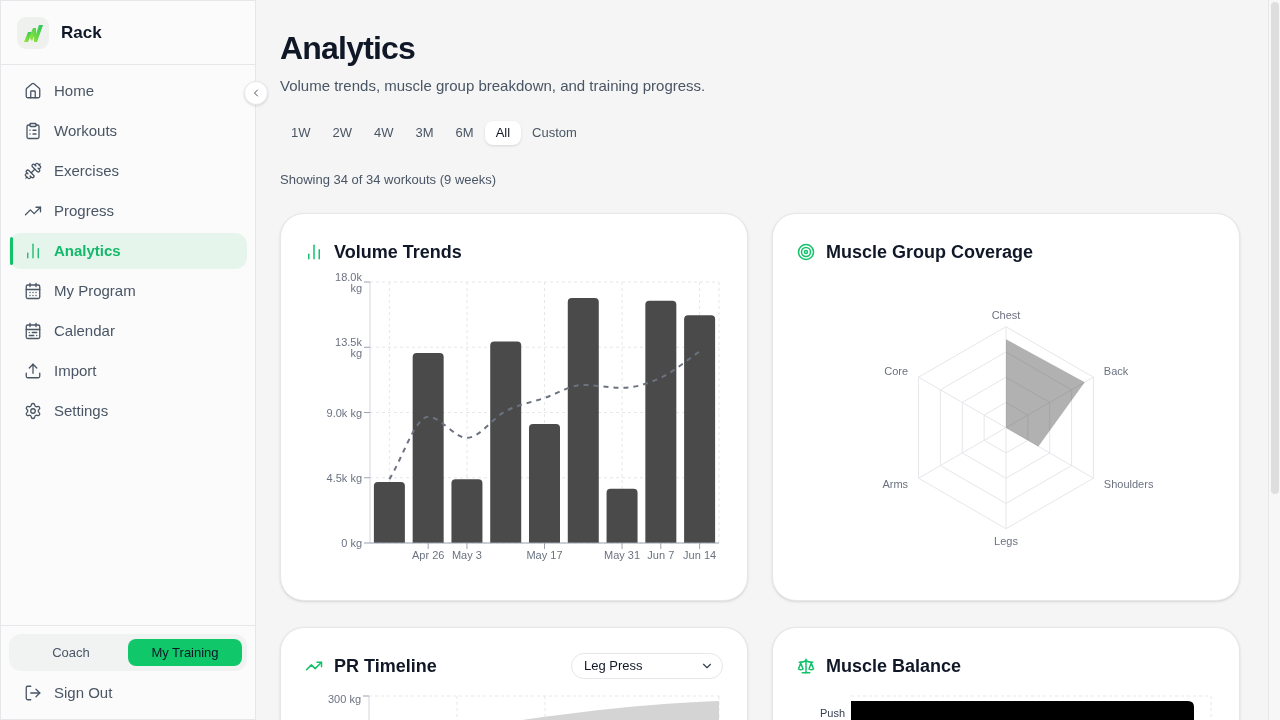  What do you see at coordinates (424, 133) in the screenshot?
I see `range-tab: 3M` at bounding box center [424, 133].